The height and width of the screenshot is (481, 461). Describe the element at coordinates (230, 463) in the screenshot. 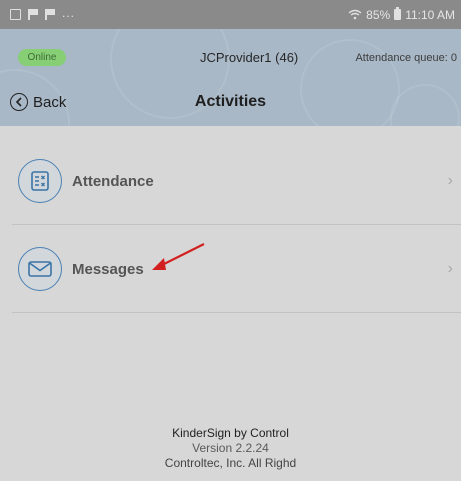

I see `copyright-text: Controltec, Inc. All Righd` at that location.